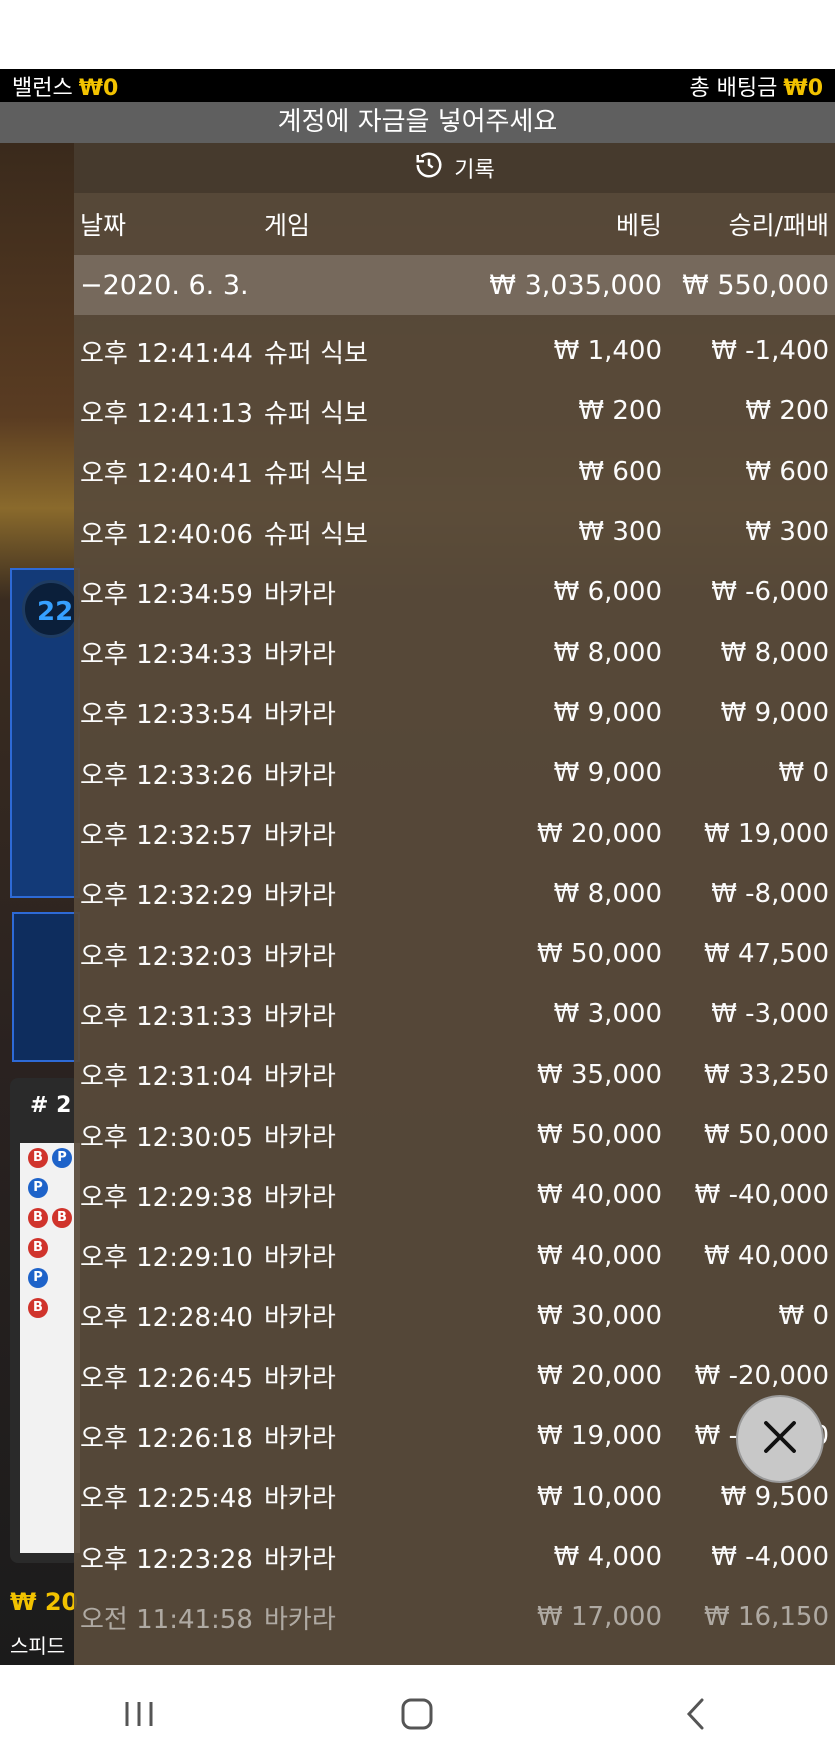 This screenshot has height=1763, width=835. Describe the element at coordinates (166, 896) in the screenshot. I see `row-time: 오후 12:32:29` at that location.